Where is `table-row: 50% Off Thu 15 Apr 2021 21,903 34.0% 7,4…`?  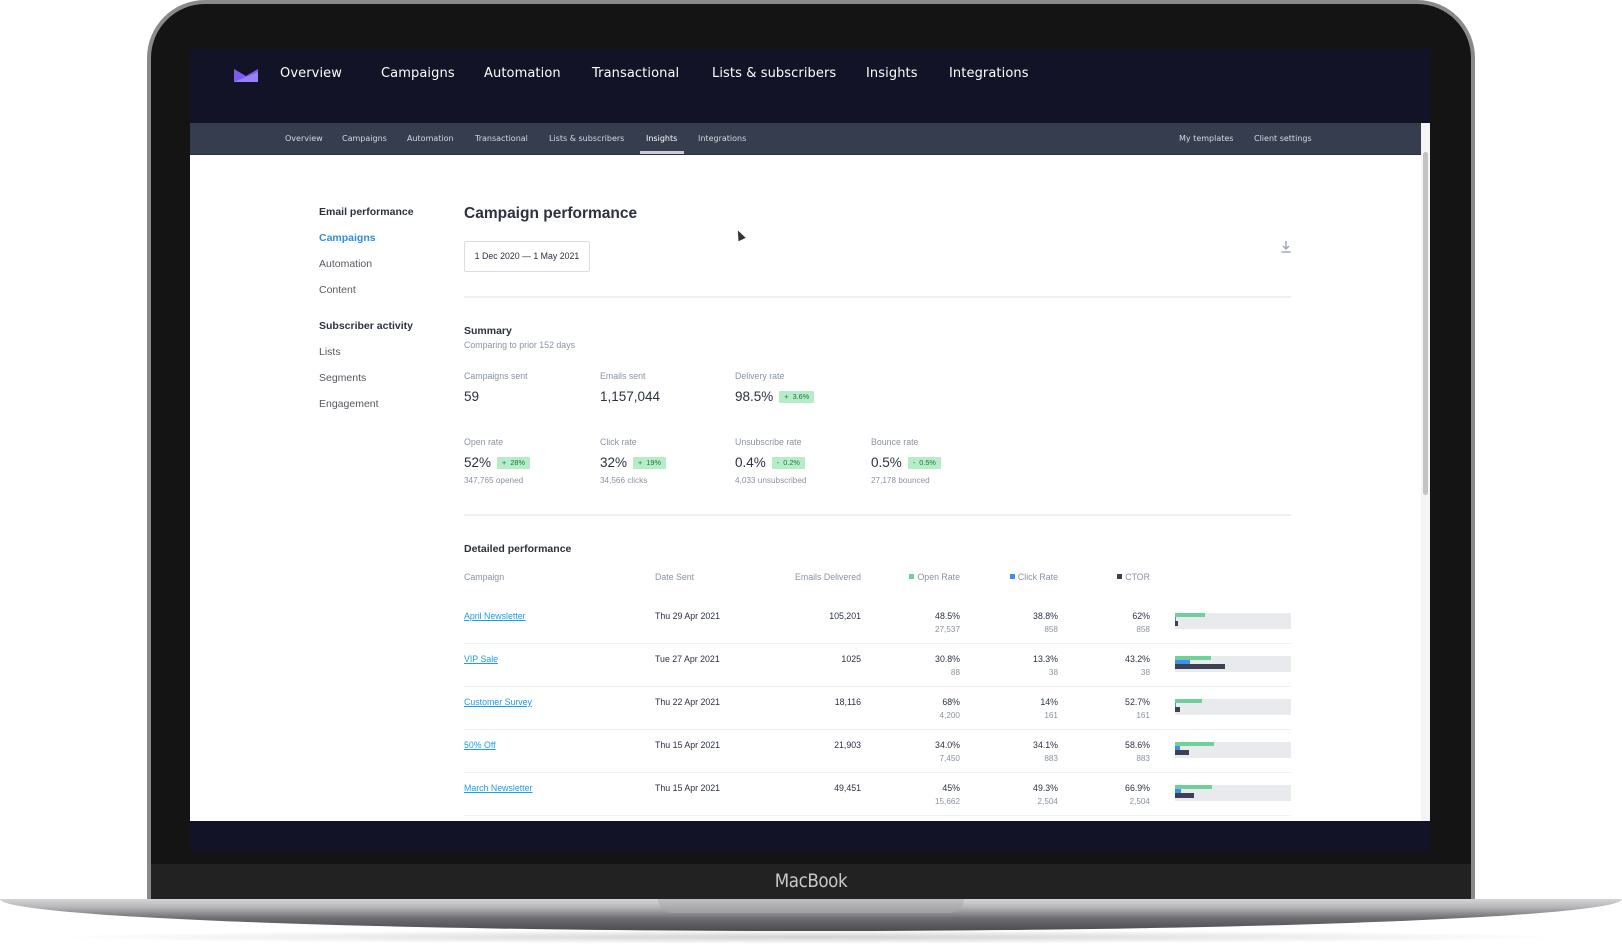 table-row: 50% Off Thu 15 Apr 2021 21,903 34.0% 7,4… is located at coordinates (877, 751).